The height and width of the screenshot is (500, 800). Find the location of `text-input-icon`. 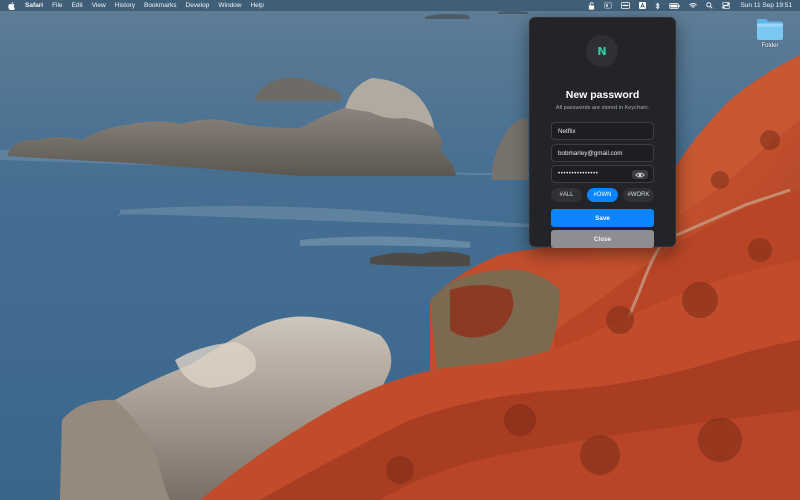

text-input-icon is located at coordinates (643, 5).